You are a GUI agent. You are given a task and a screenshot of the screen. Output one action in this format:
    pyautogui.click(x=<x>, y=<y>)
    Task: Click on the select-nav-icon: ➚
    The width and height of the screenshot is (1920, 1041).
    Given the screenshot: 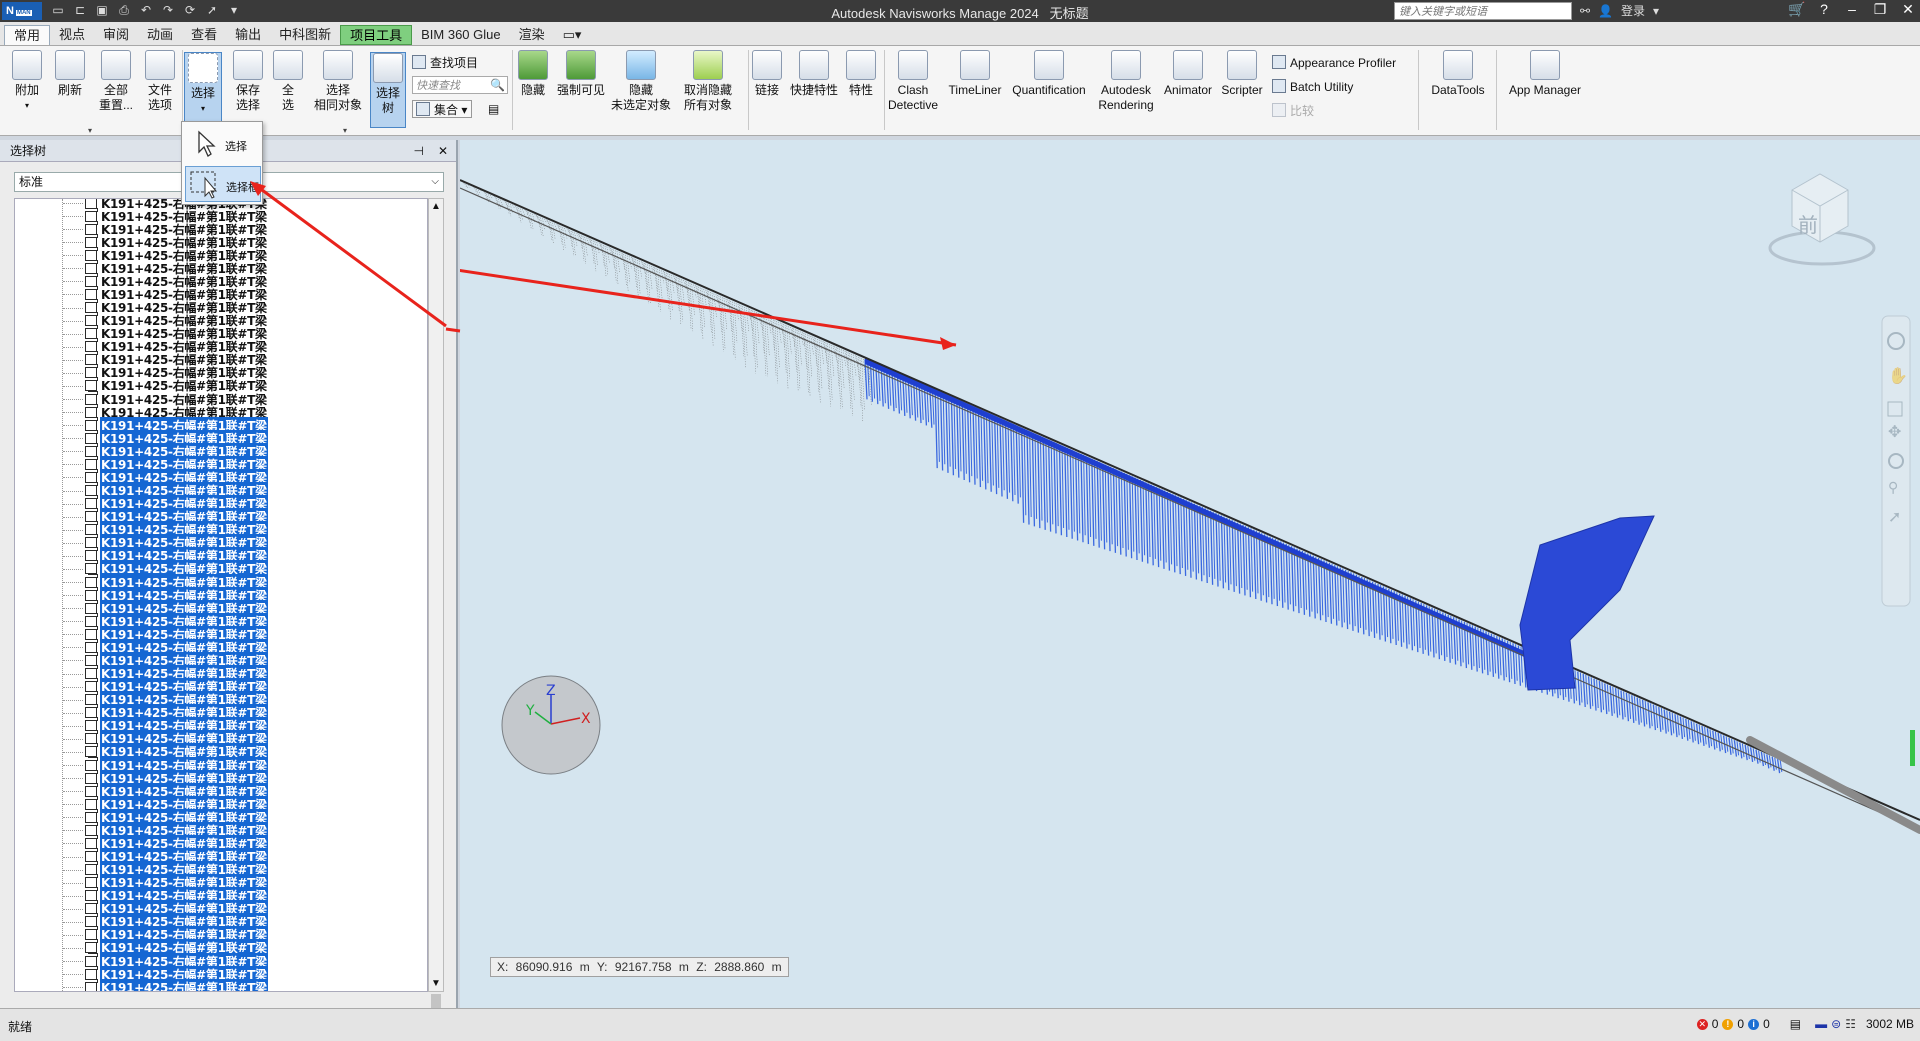 What is the action you would take?
    pyautogui.click(x=1894, y=517)
    